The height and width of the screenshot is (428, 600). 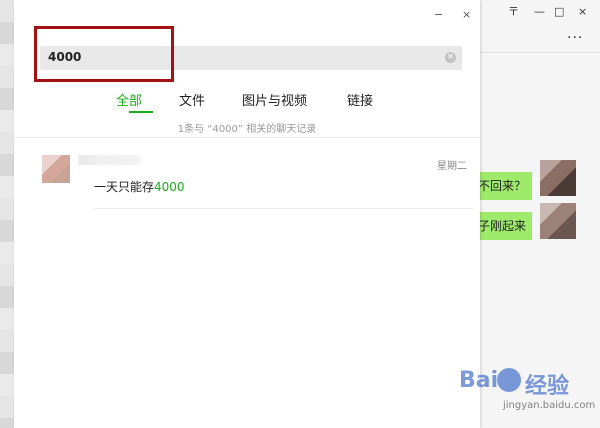 I want to click on close-window-button: ×, so click(x=582, y=12).